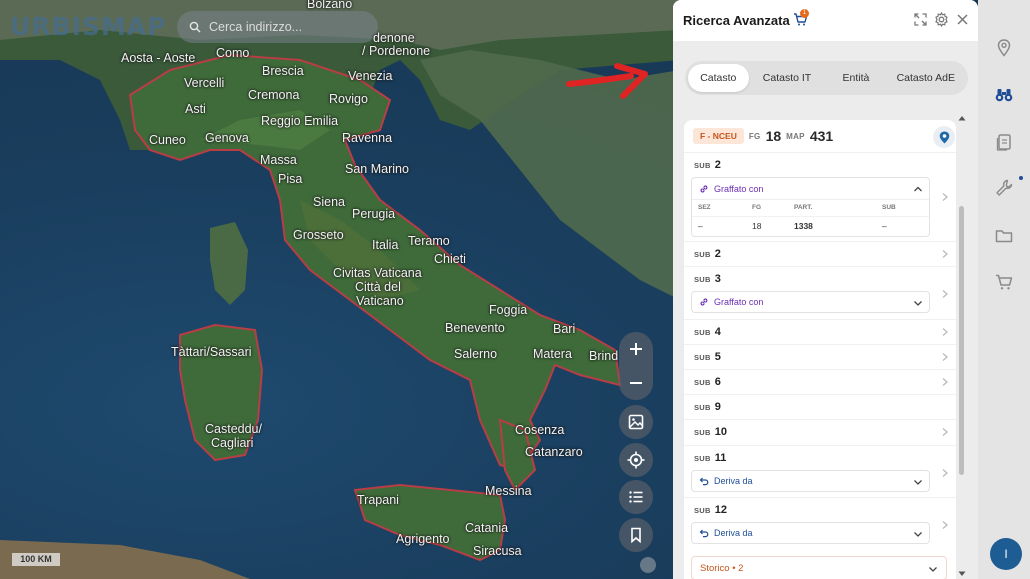 Image resolution: width=1030 pixels, height=579 pixels. I want to click on sub-row-4: SUB 4, so click(820, 331).